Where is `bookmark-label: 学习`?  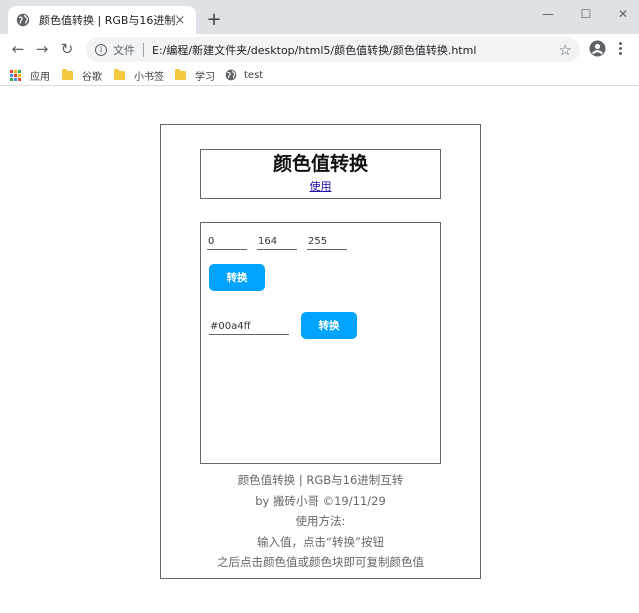
bookmark-label: 学习 is located at coordinates (205, 77).